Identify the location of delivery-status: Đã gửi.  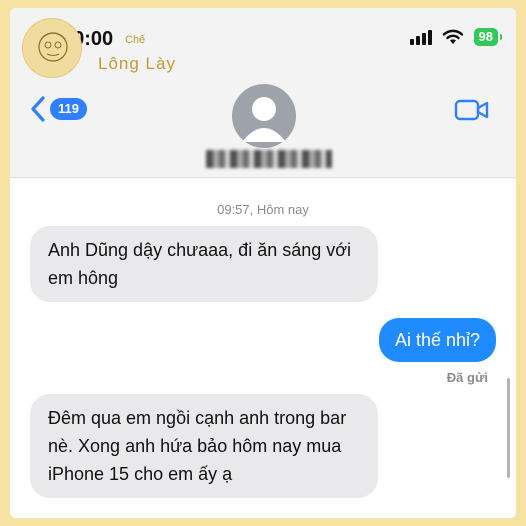
(467, 377).